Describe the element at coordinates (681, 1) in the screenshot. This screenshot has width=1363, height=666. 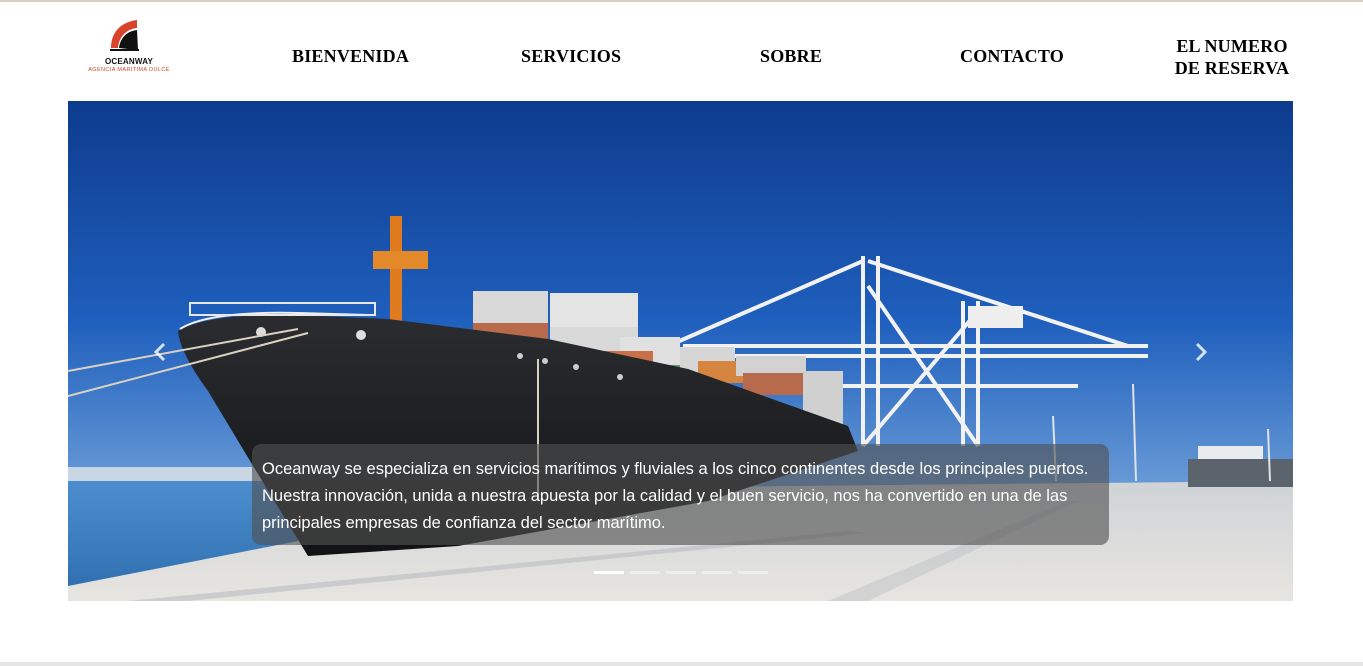
I see `top-rule` at that location.